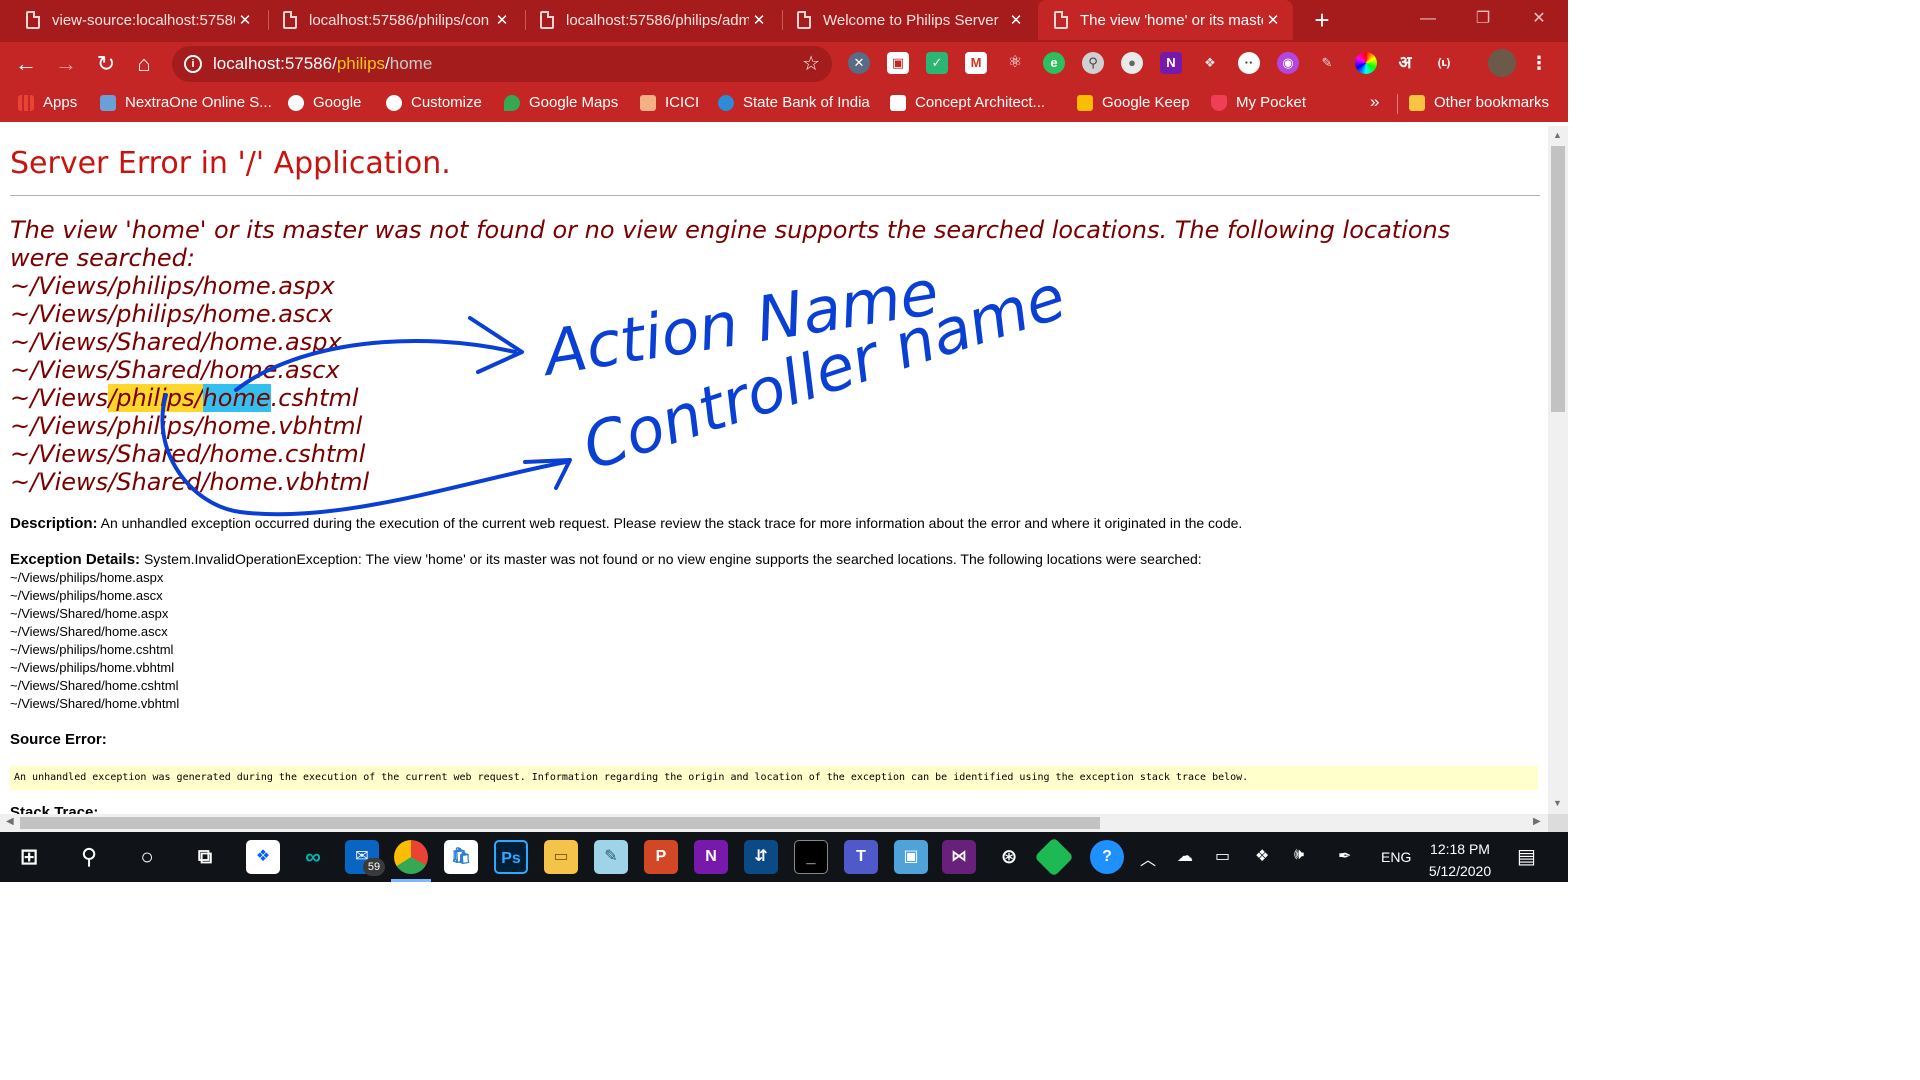  I want to click on menu-icon: ⋮, so click(1539, 63).